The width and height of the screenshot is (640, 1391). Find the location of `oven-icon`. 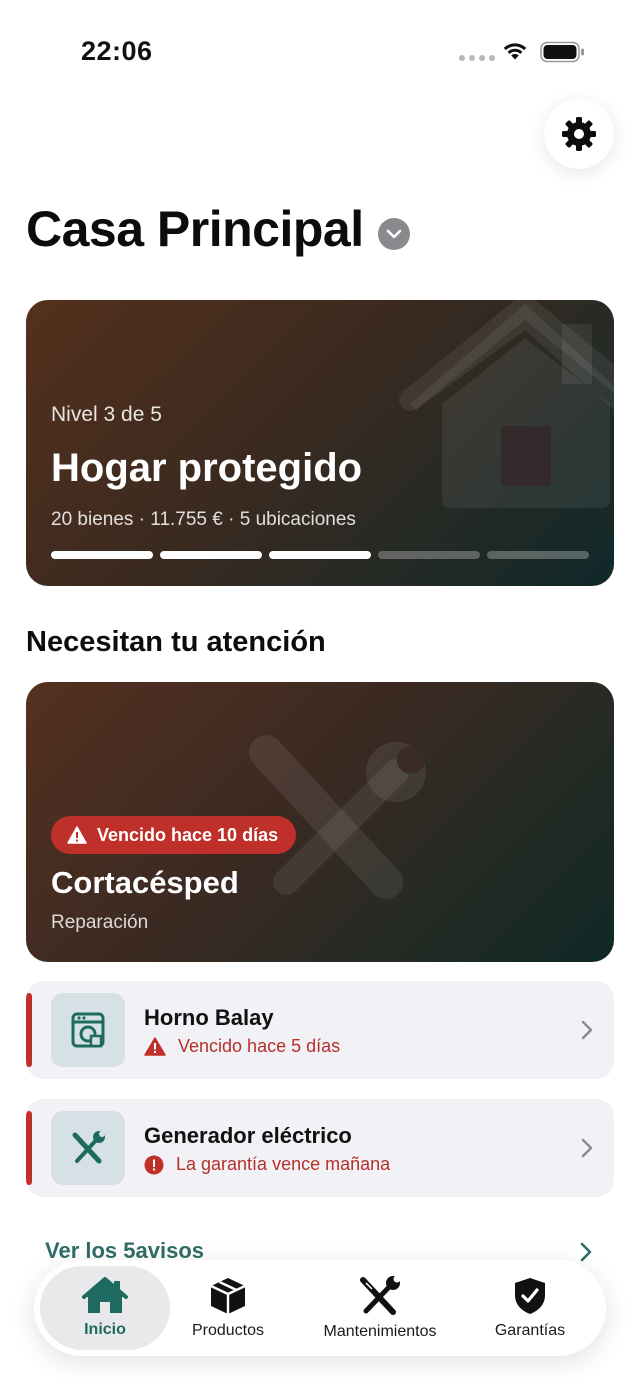

oven-icon is located at coordinates (88, 1030).